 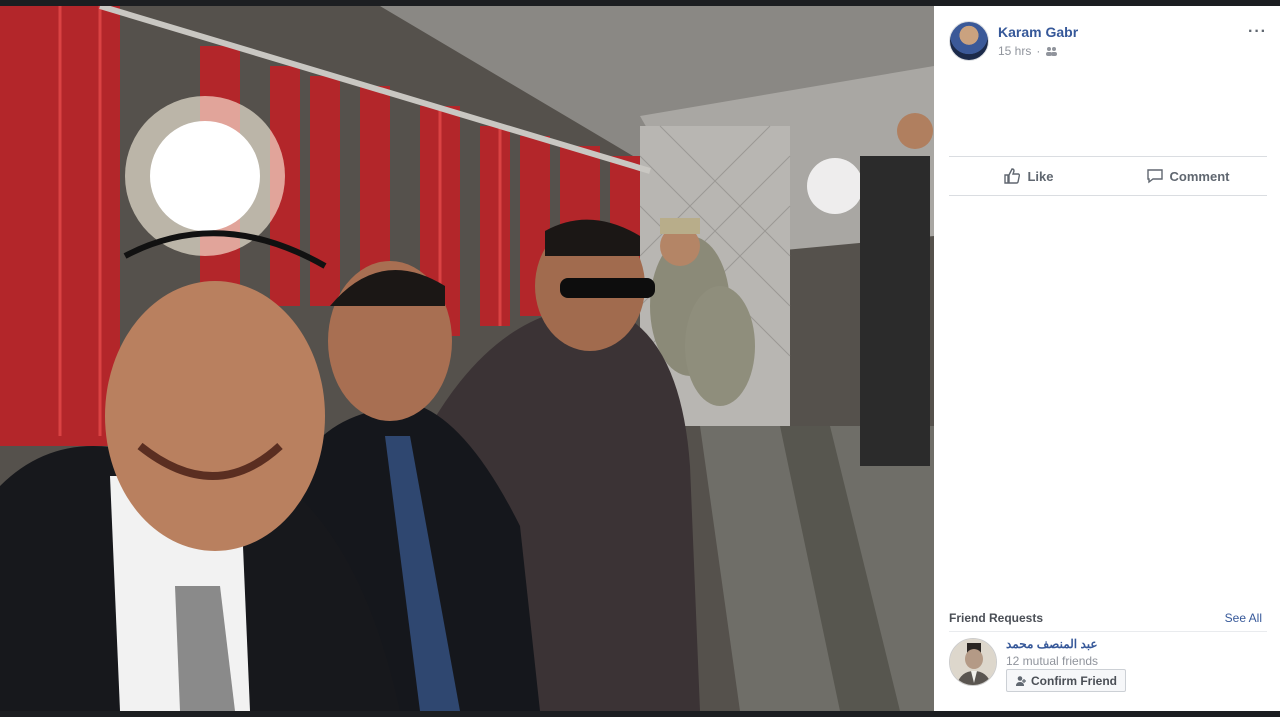 I want to click on comment-button: Comment, so click(x=1187, y=176).